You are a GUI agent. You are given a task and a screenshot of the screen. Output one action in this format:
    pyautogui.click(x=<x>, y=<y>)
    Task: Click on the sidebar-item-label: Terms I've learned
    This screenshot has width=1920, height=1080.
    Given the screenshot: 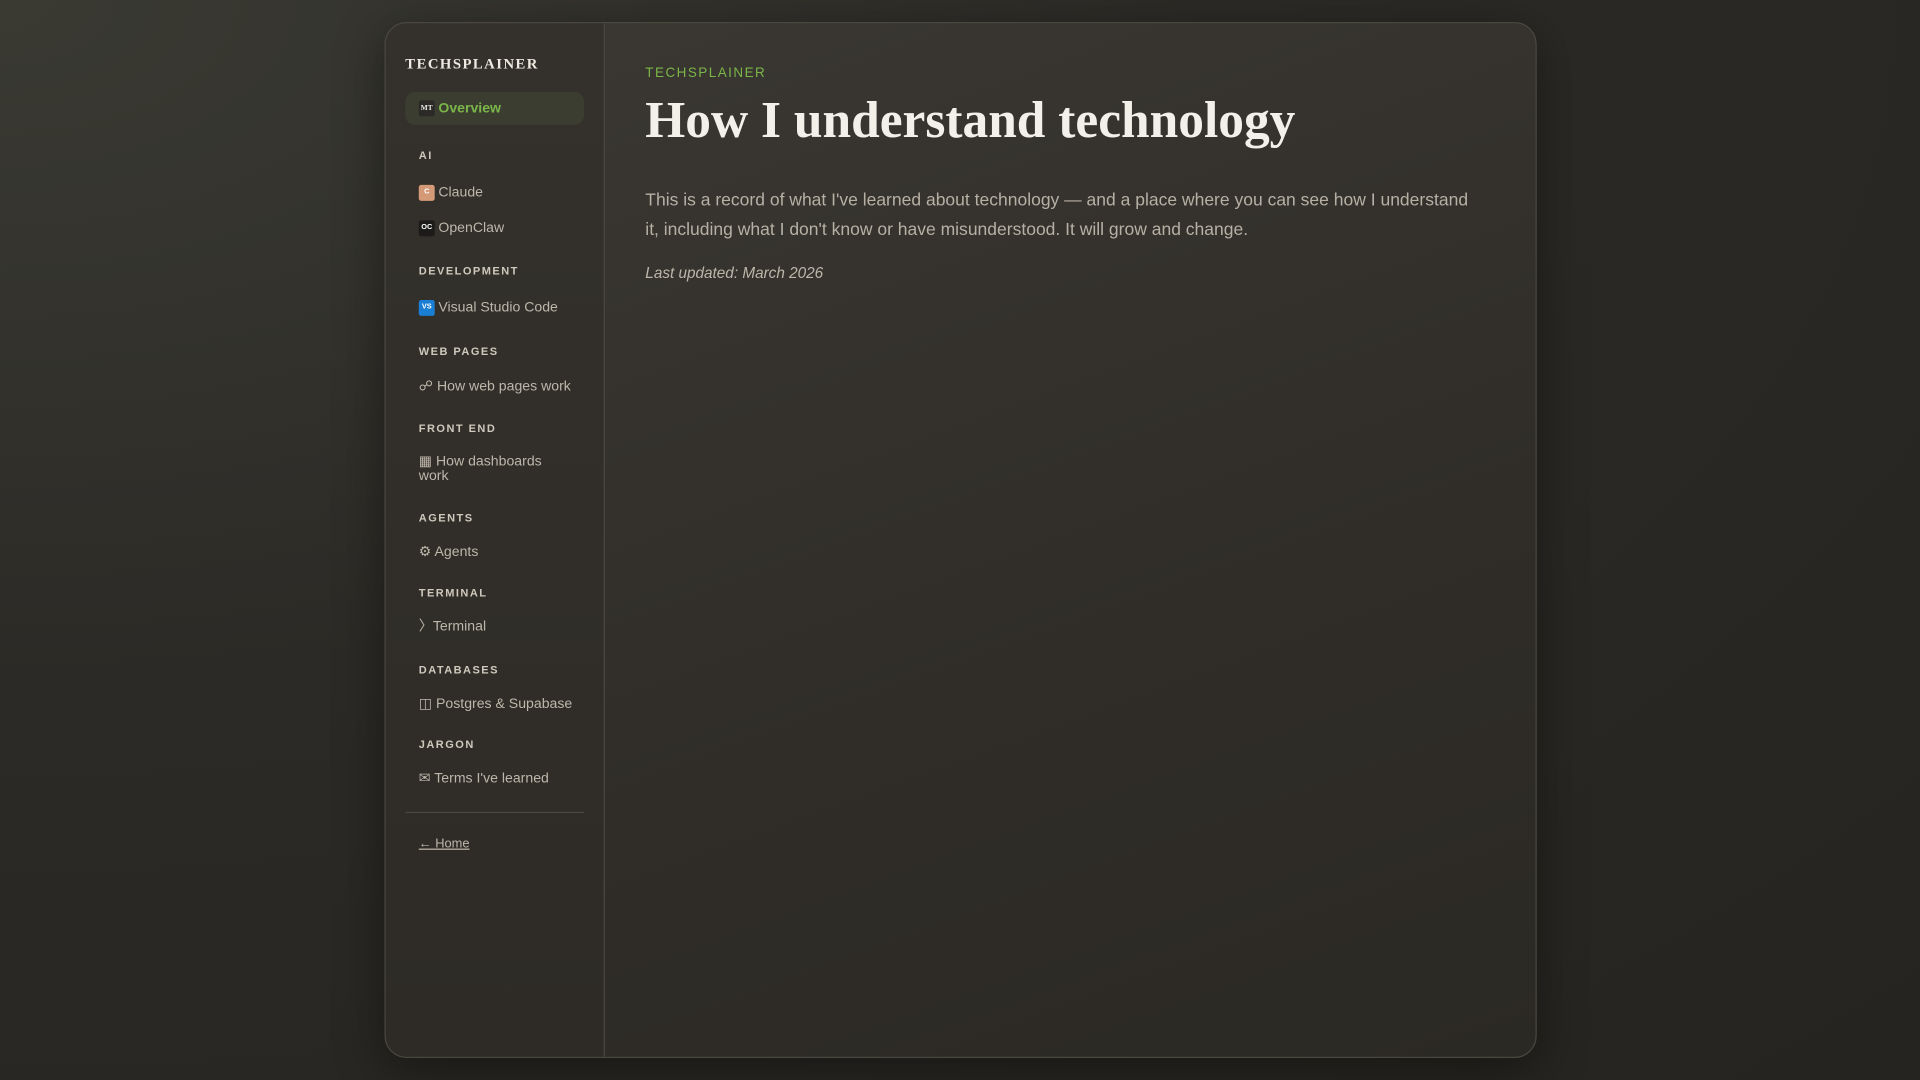 What is the action you would take?
    pyautogui.click(x=491, y=779)
    